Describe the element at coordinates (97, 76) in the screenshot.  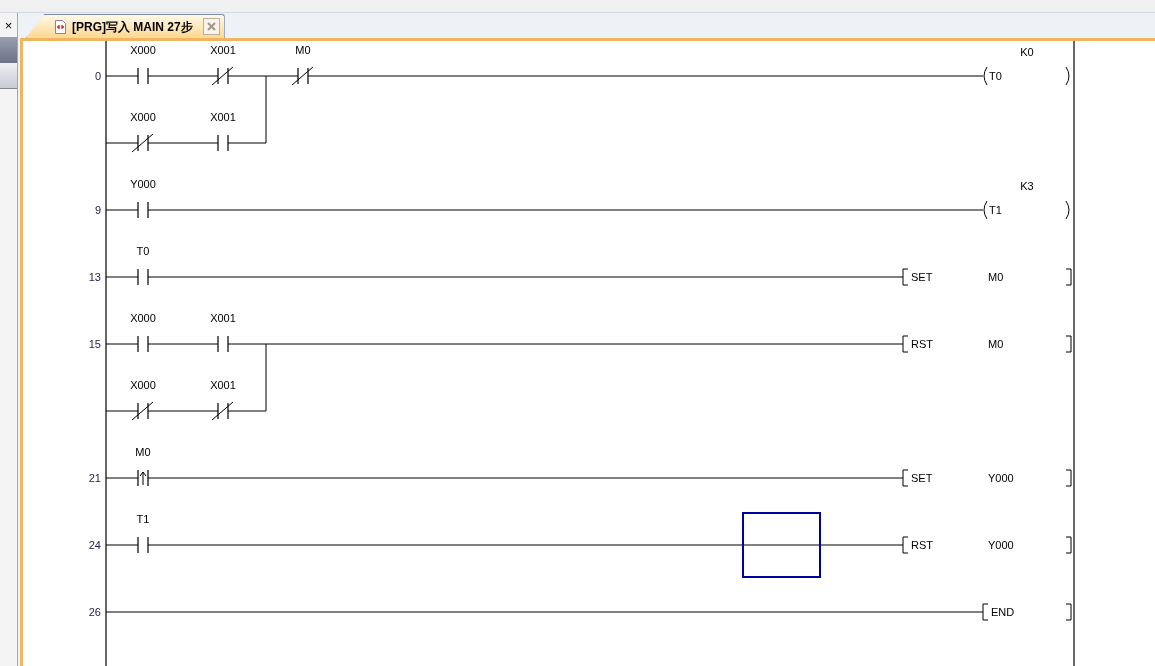
I see `step-number: 0` at that location.